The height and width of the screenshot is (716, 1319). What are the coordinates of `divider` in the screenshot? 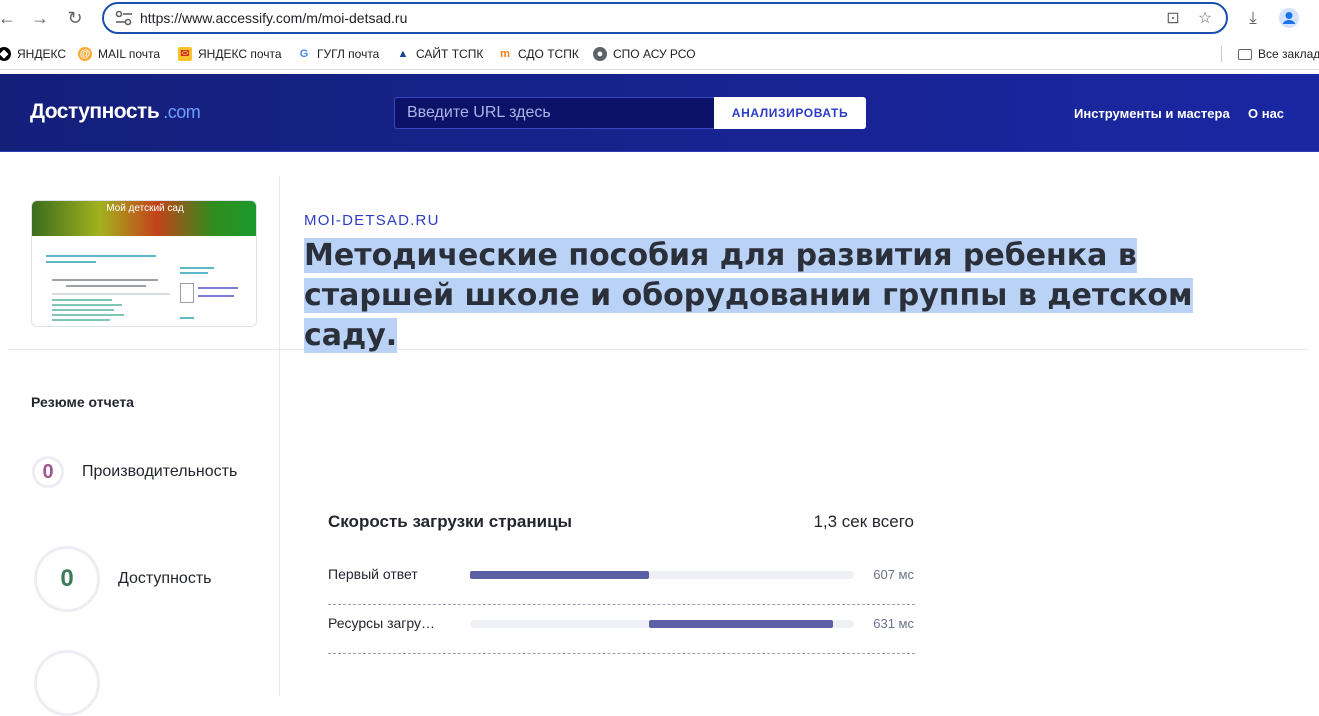 It's located at (1221, 54).